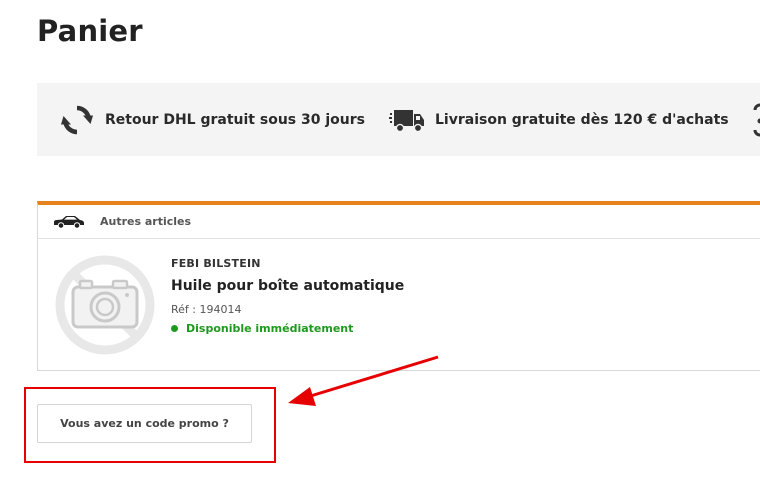  What do you see at coordinates (105, 305) in the screenshot?
I see `no-photo-camera-icon` at bounding box center [105, 305].